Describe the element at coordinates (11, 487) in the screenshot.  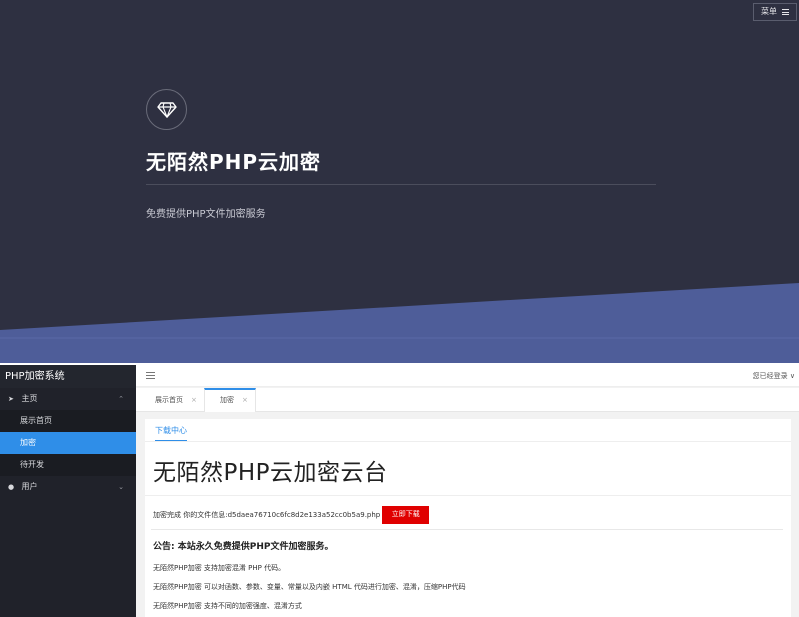
I see `user-icon: ●` at that location.